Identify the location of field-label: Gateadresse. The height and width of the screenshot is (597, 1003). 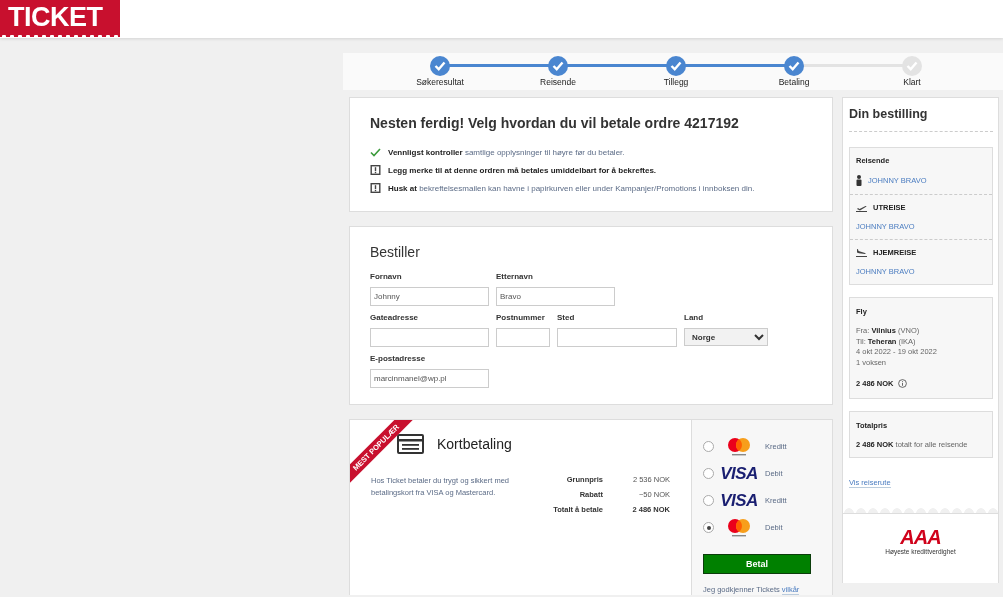
(395, 317).